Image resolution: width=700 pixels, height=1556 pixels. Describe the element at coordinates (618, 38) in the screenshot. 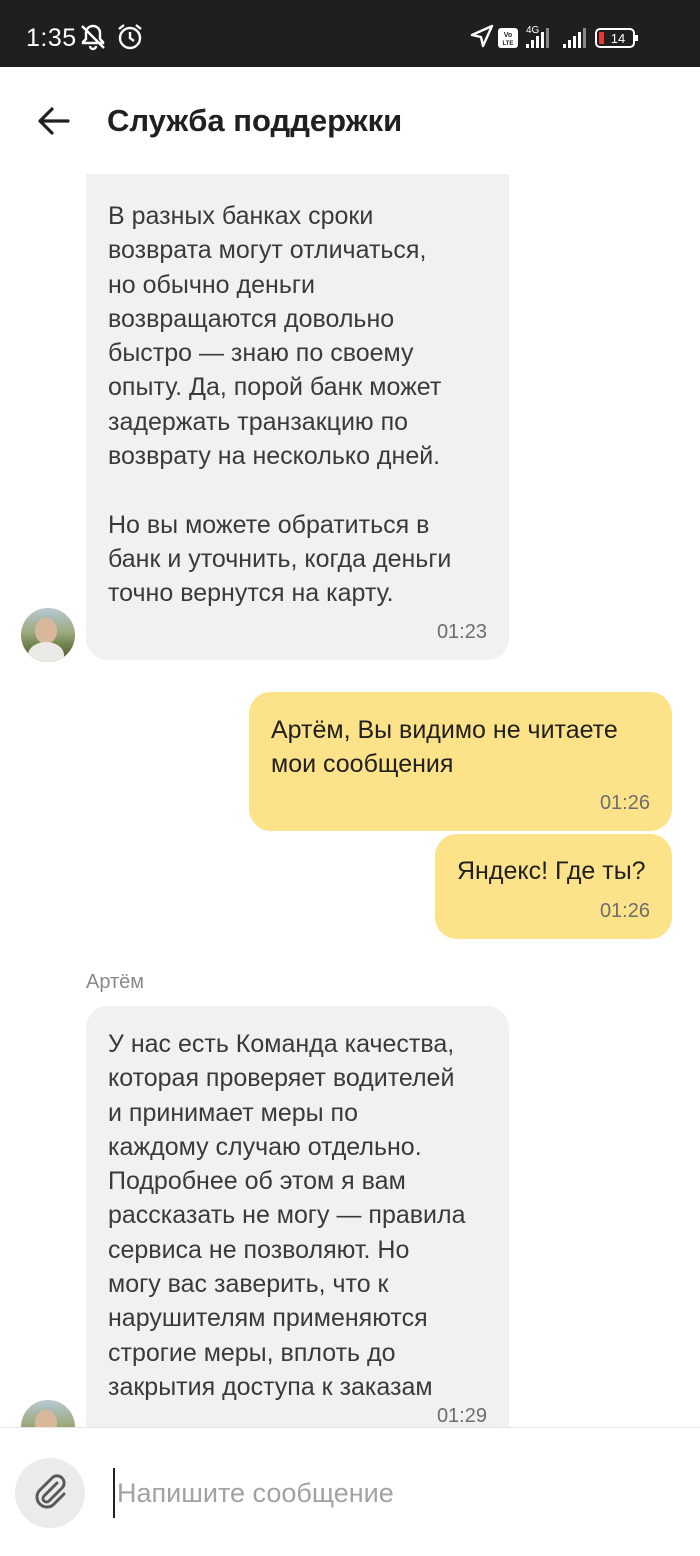

I see `svg-text: 14` at that location.